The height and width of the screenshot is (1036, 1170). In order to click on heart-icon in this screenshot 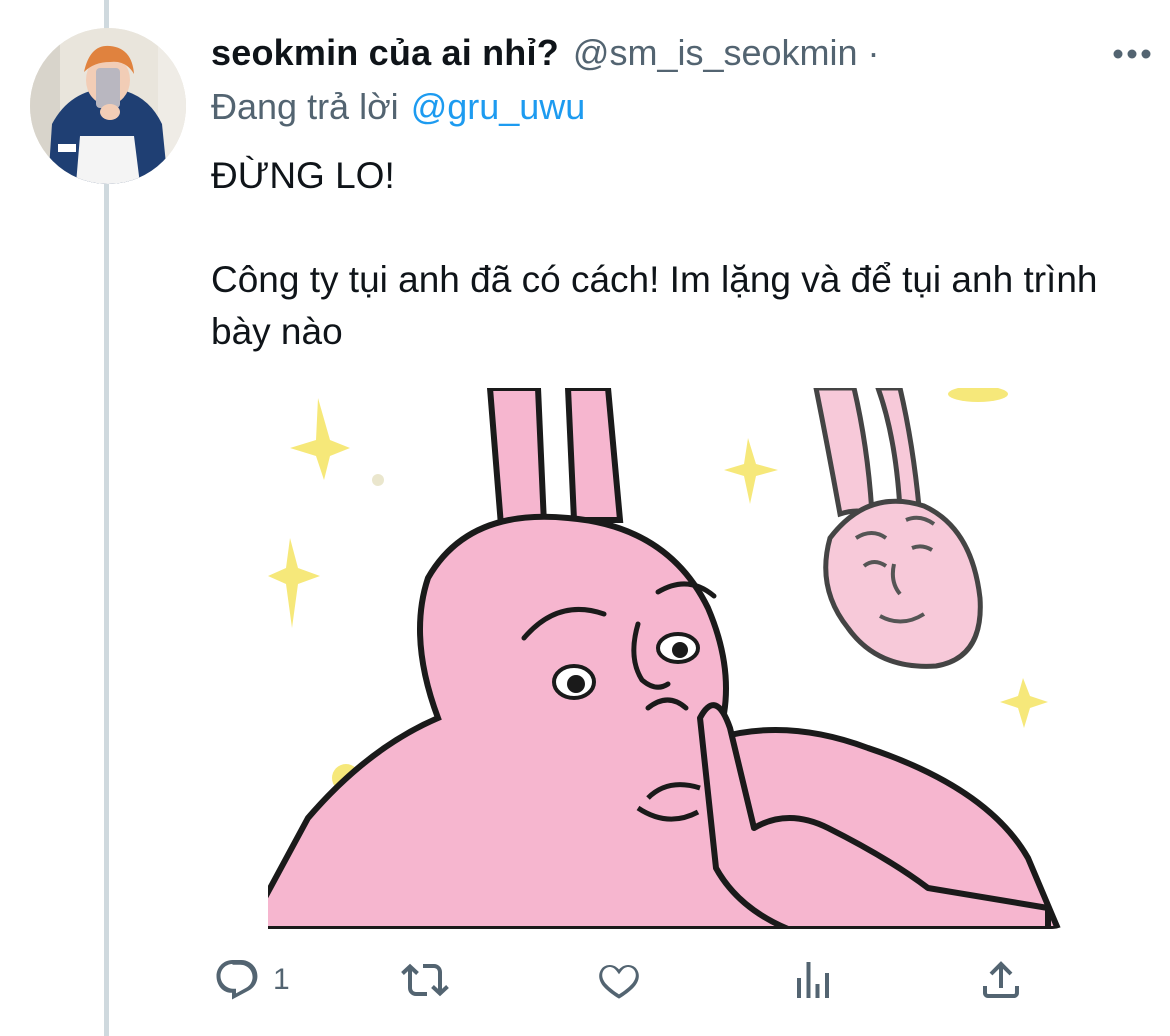, I will do `click(619, 981)`.